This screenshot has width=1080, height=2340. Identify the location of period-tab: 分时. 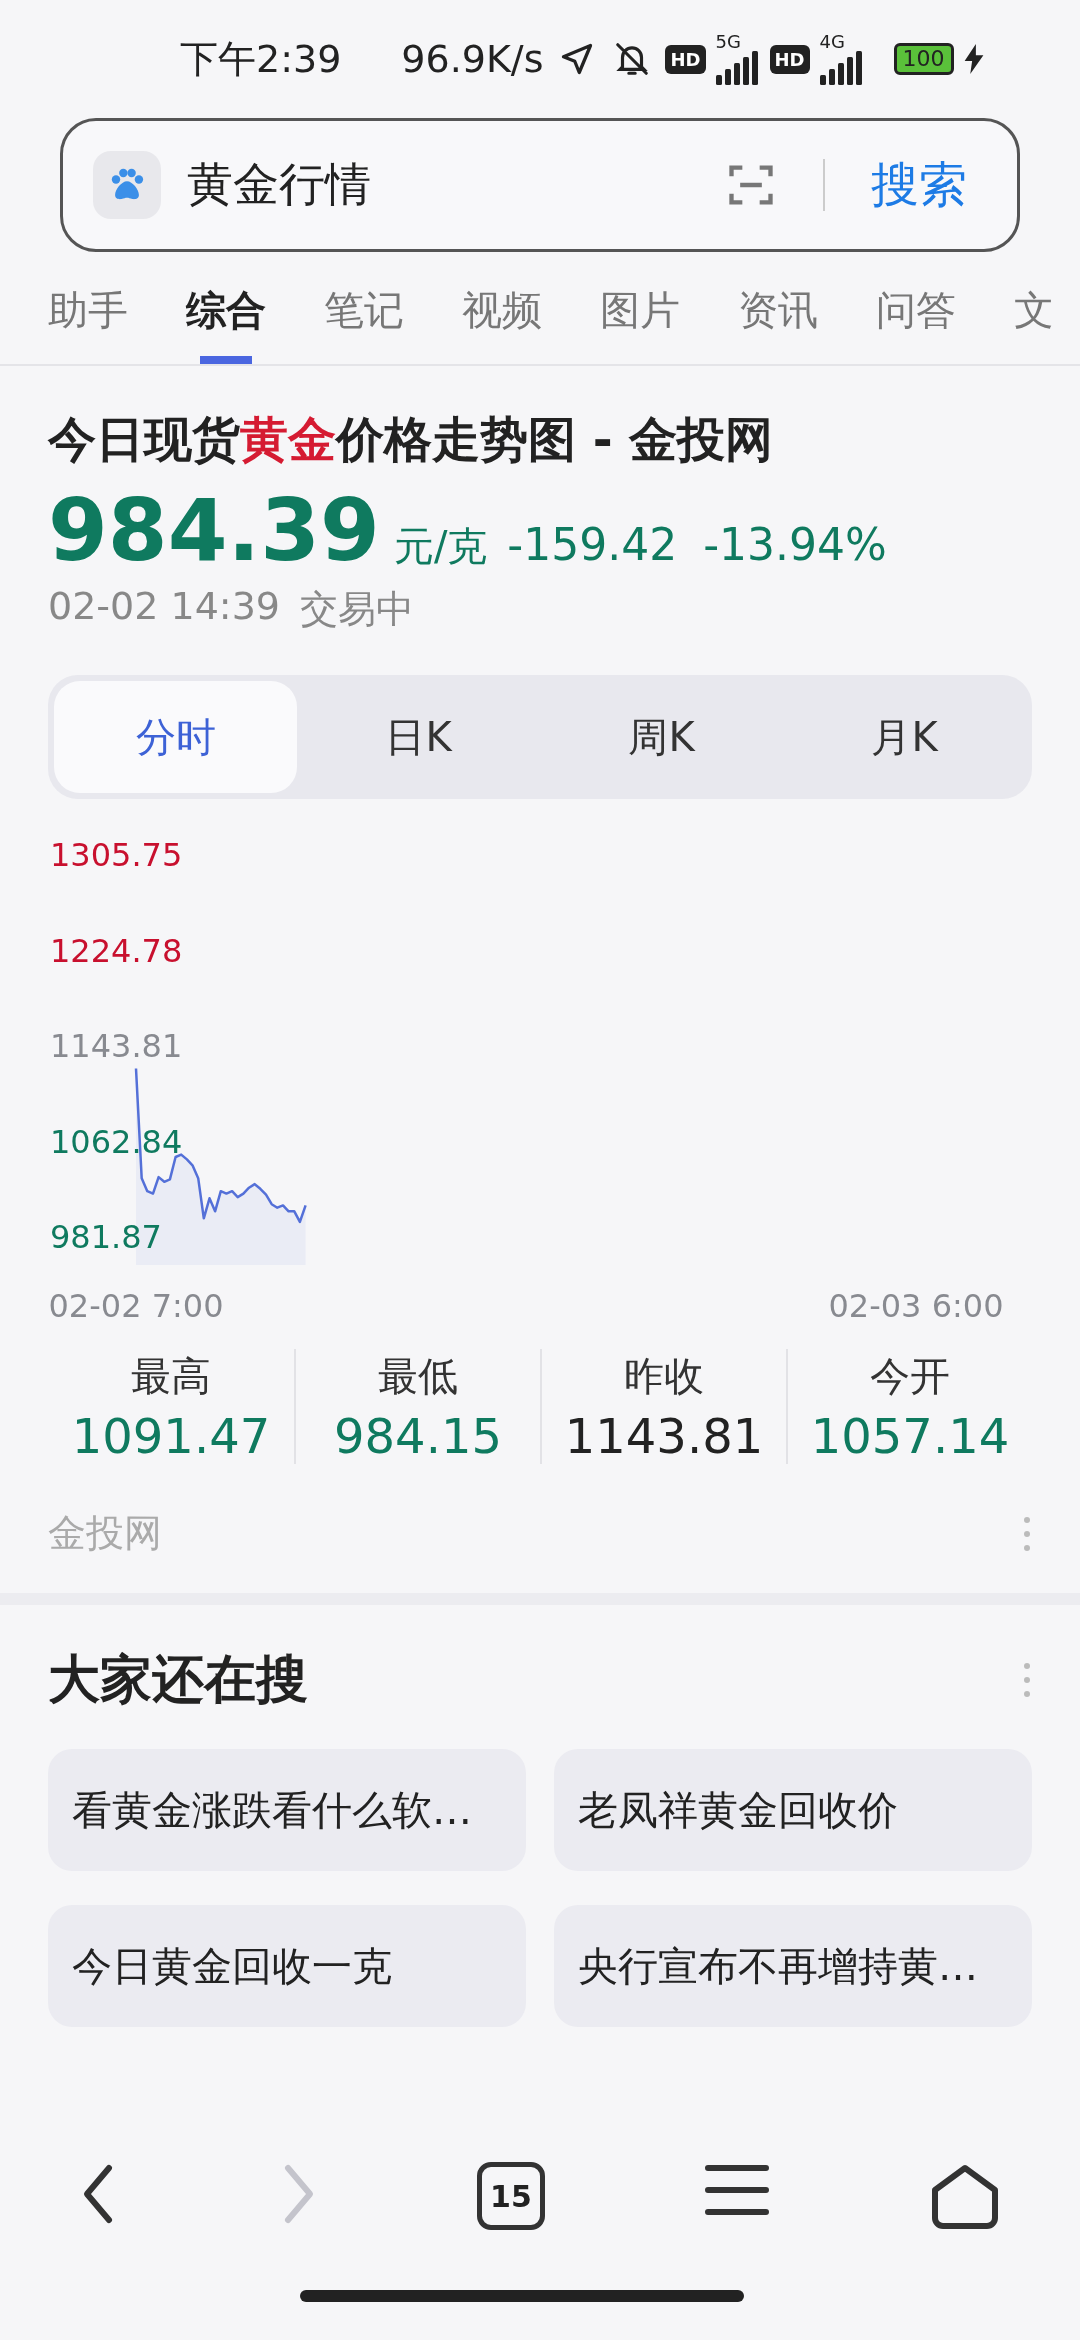
(175, 737).